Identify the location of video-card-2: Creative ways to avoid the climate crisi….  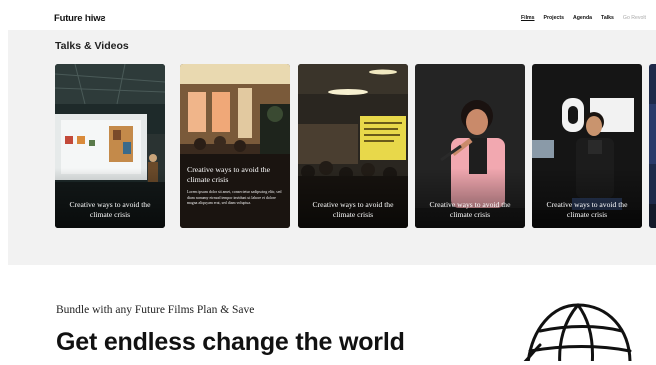
(235, 146).